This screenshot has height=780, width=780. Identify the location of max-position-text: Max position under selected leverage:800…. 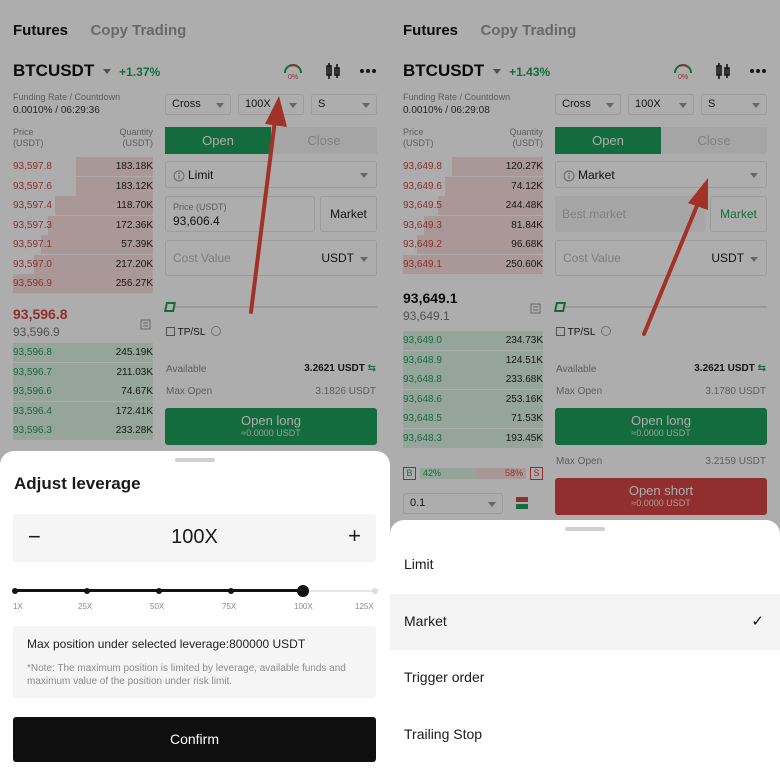
(166, 644).